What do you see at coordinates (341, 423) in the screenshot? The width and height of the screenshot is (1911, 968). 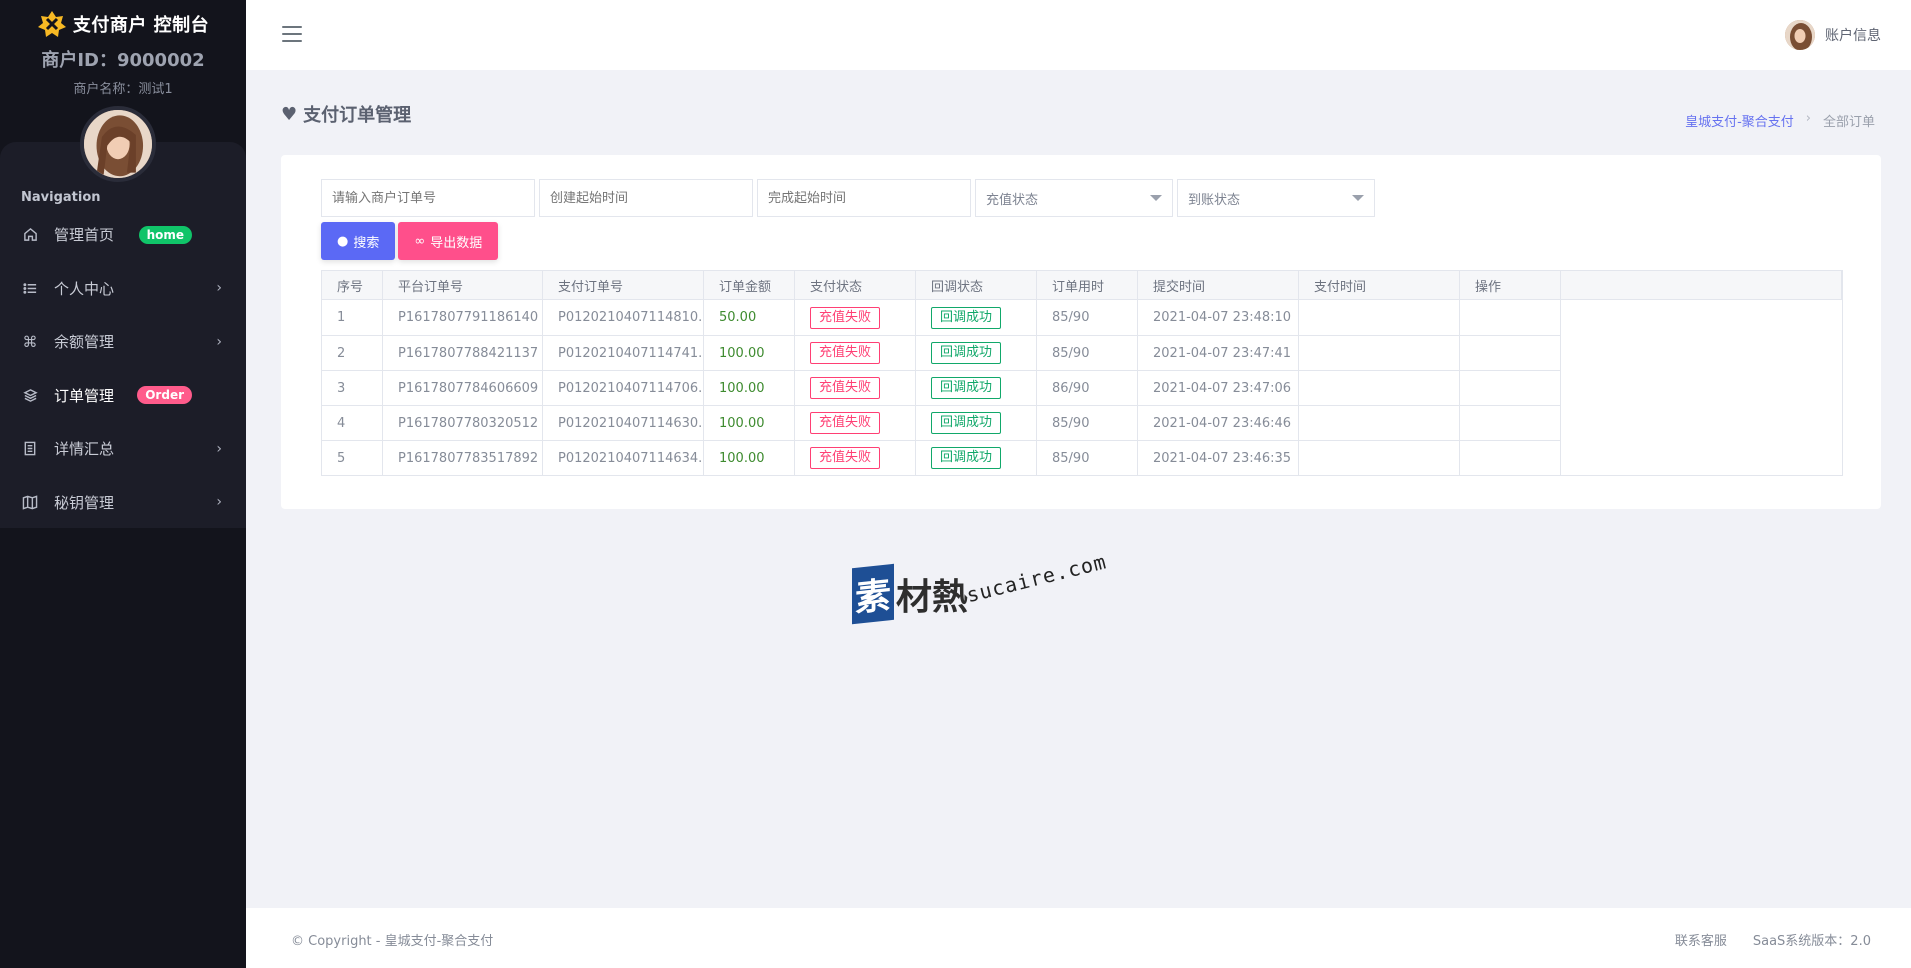 I see `row-index: 4` at bounding box center [341, 423].